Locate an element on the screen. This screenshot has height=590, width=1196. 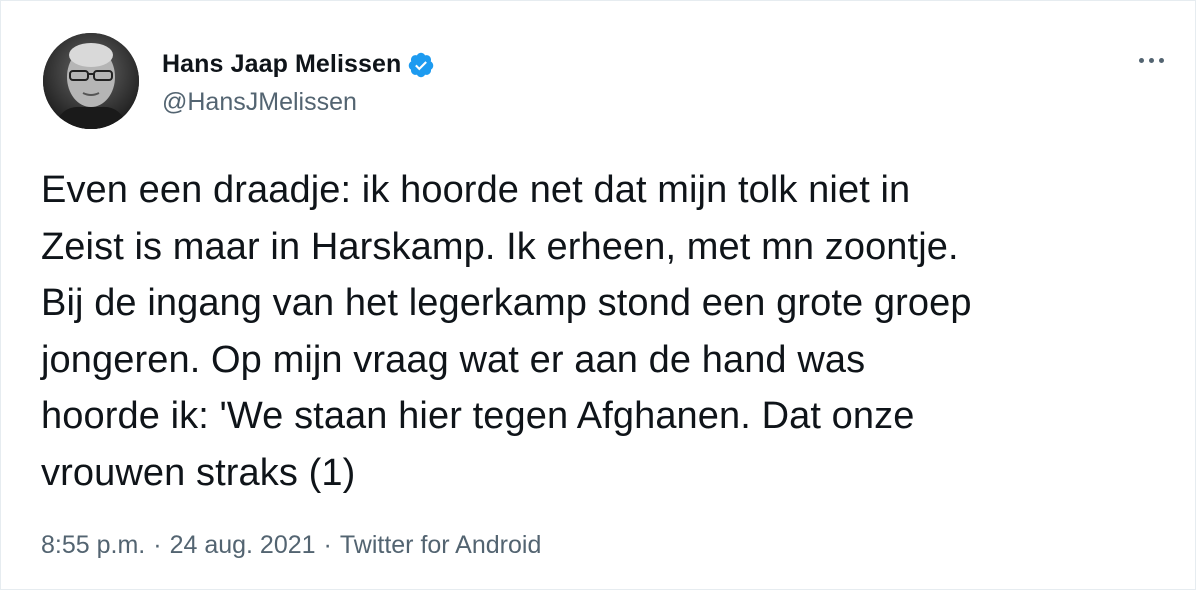
tweet-header: Hans Jaap Melissen @HansJMelissen is located at coordinates (239, 81).